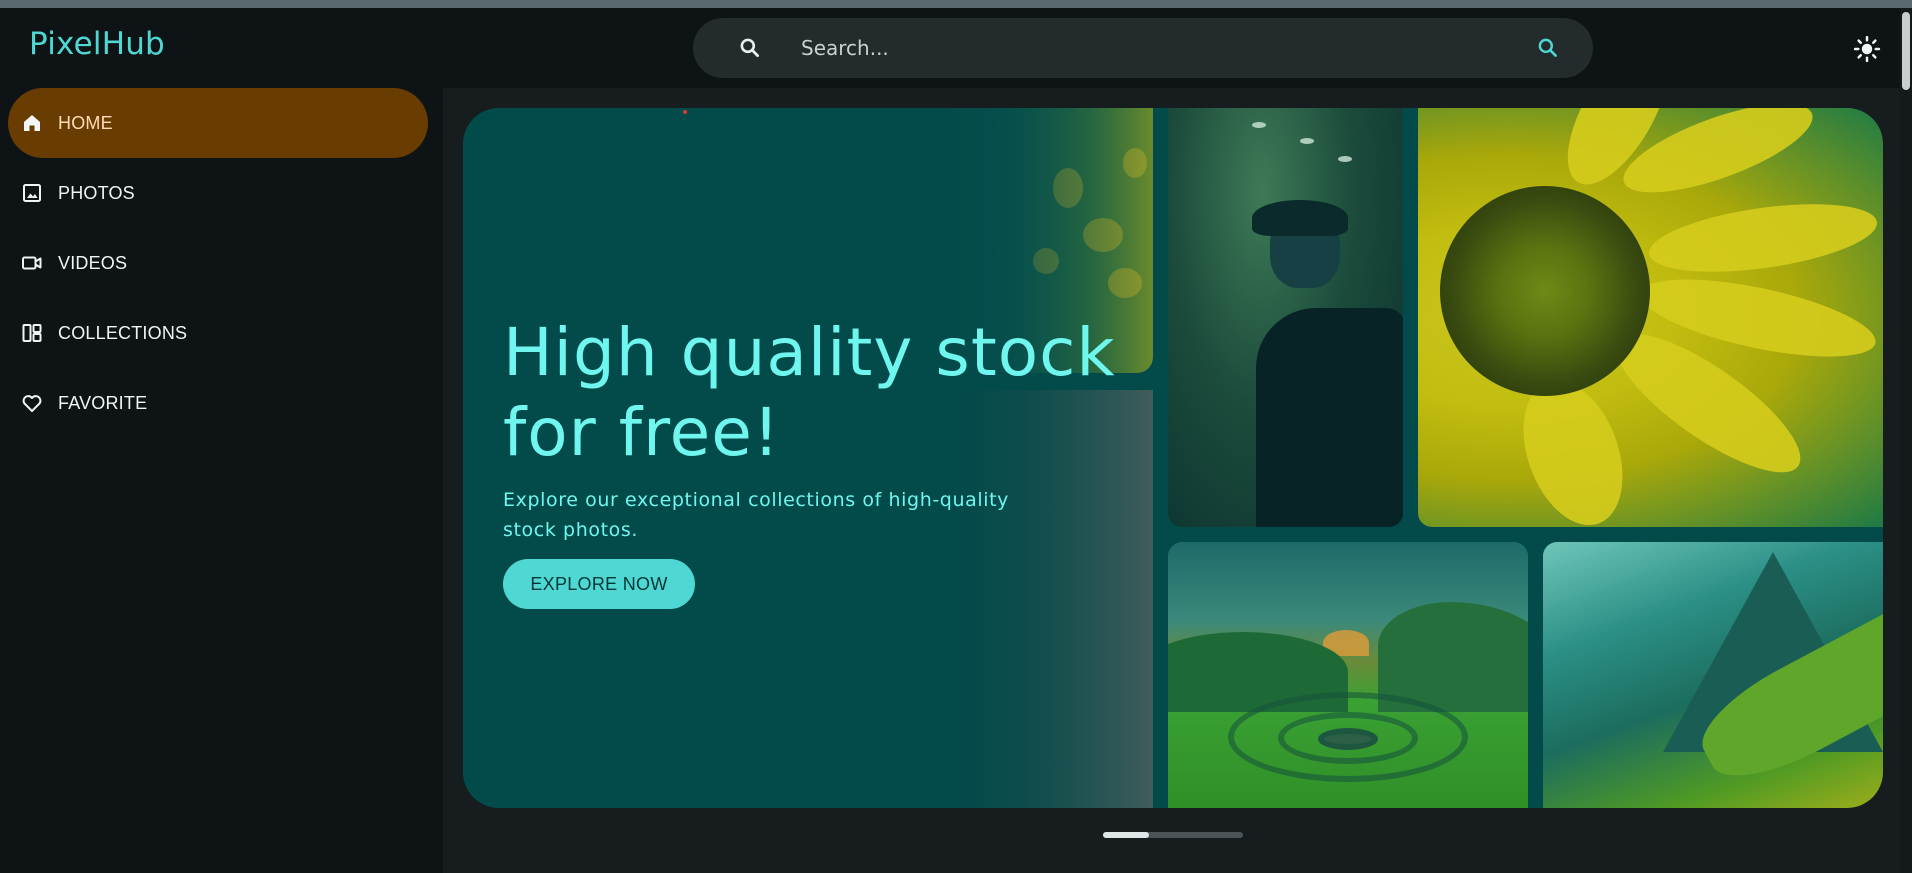  What do you see at coordinates (32, 403) in the screenshot?
I see `heart-icon` at bounding box center [32, 403].